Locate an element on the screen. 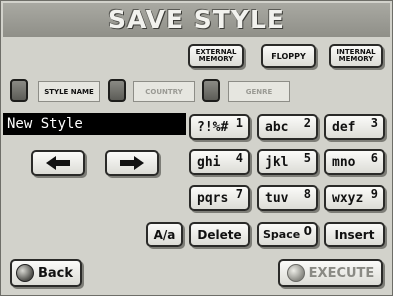 This screenshot has width=395, height=298. tab-country: COUNTRY is located at coordinates (164, 91).